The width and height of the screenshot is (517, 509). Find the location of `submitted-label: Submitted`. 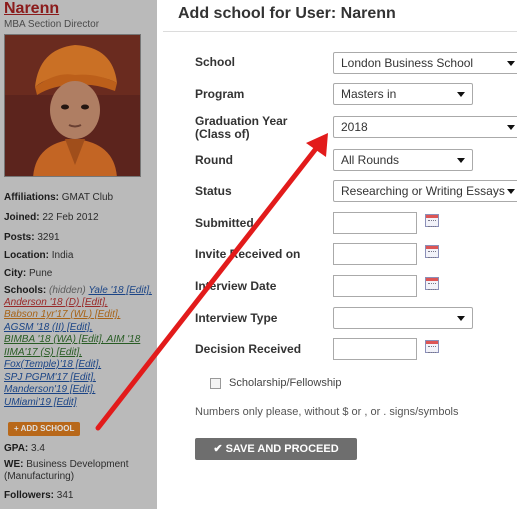

submitted-label: Submitted is located at coordinates (224, 223).